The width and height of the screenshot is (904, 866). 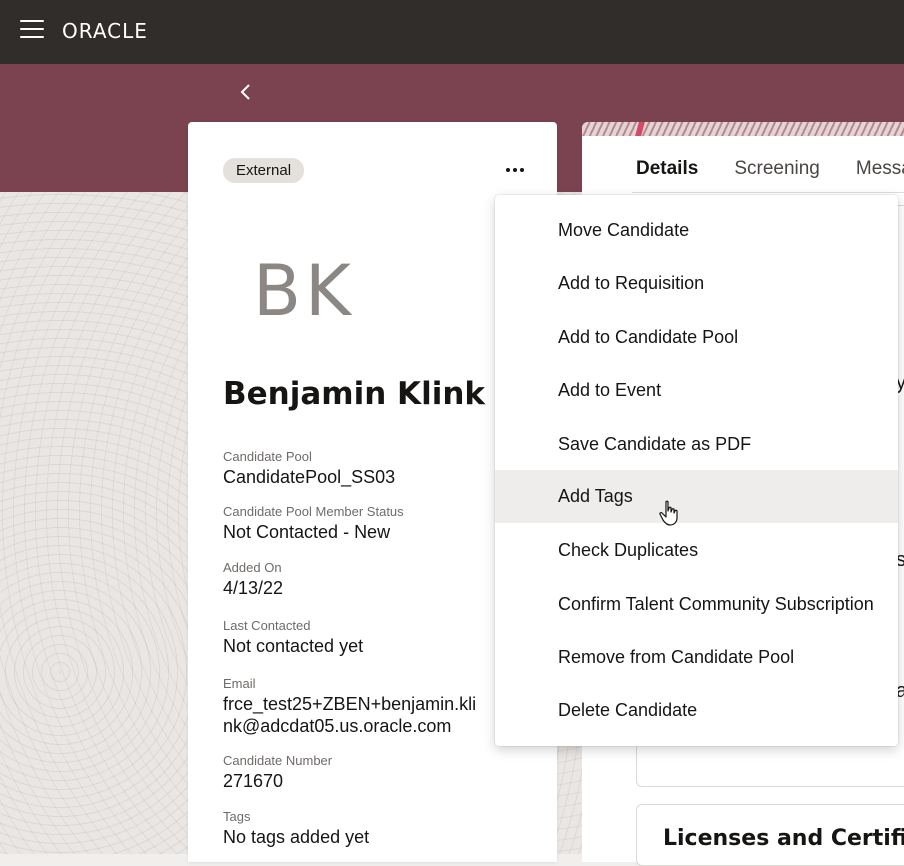 I want to click on menu-item-check-duplicates: Check Duplicates, so click(x=696, y=550).